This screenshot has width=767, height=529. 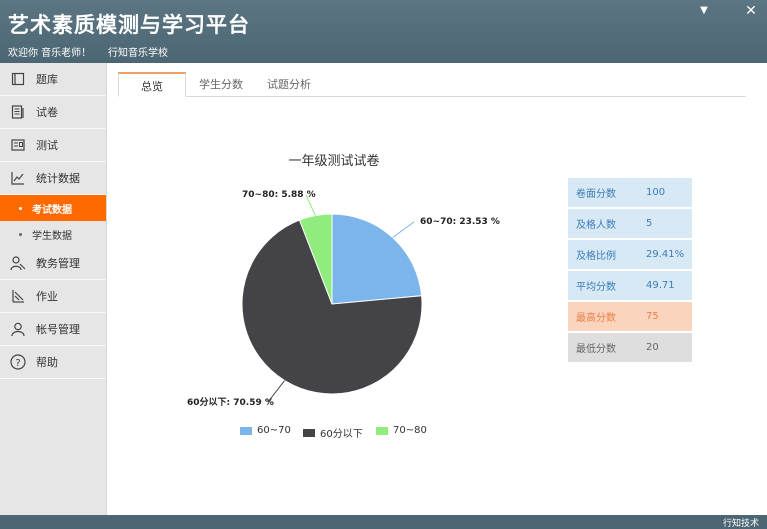 What do you see at coordinates (660, 285) in the screenshot?
I see `stat-value: 49.71` at bounding box center [660, 285].